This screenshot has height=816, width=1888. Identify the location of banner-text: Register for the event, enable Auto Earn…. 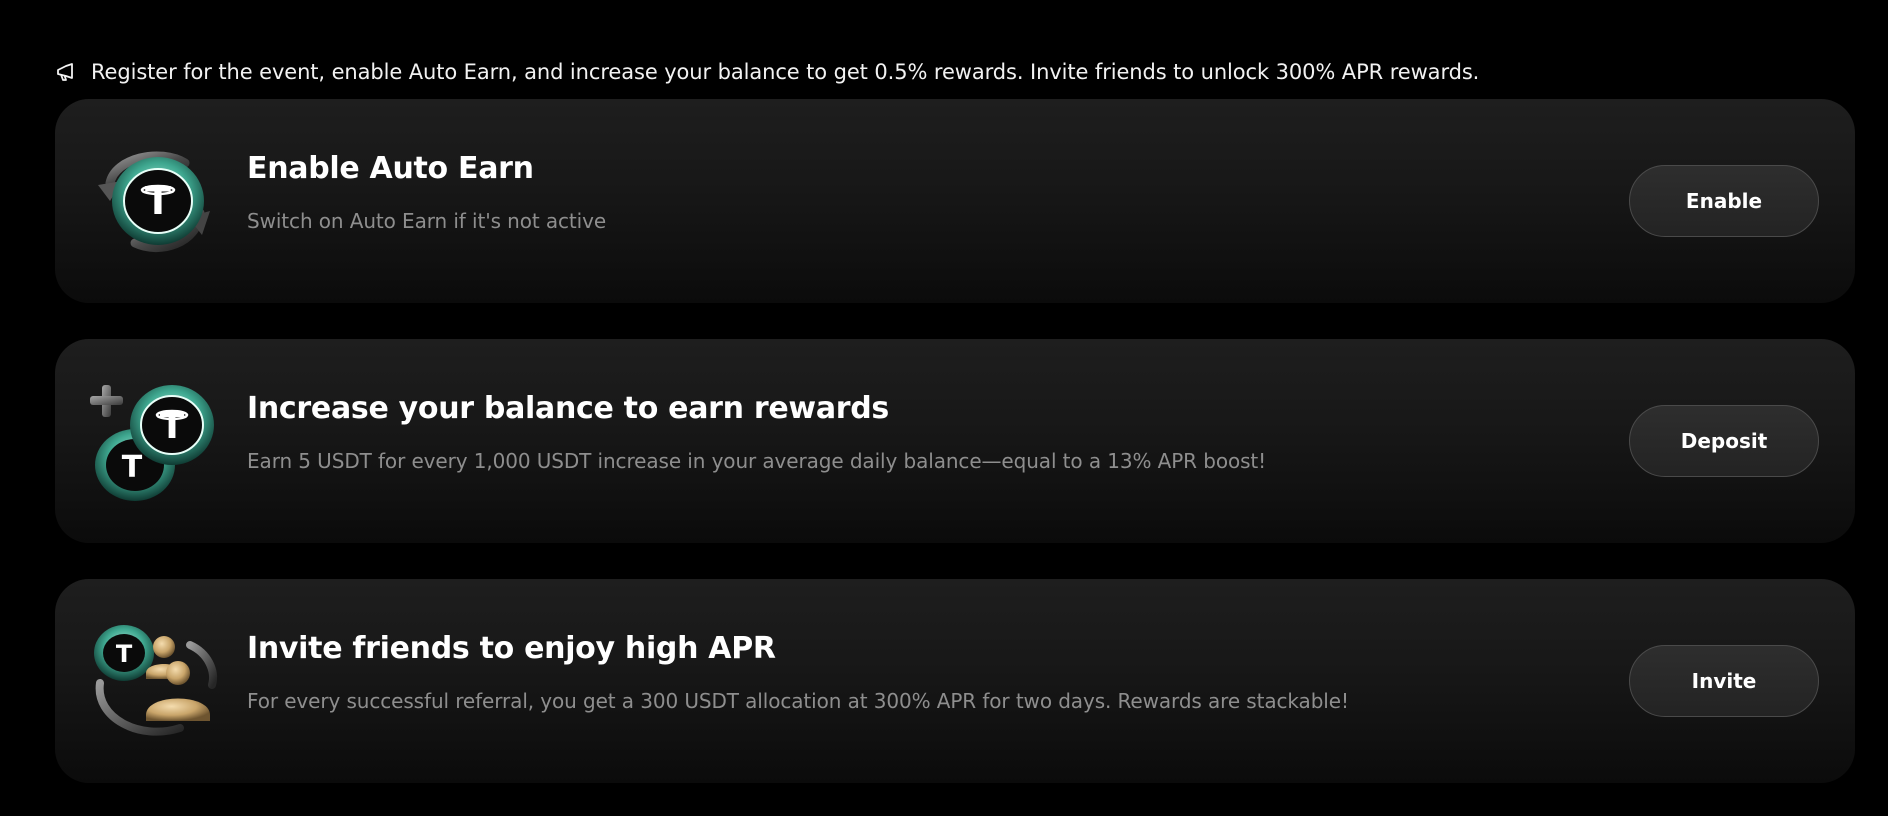
(785, 72).